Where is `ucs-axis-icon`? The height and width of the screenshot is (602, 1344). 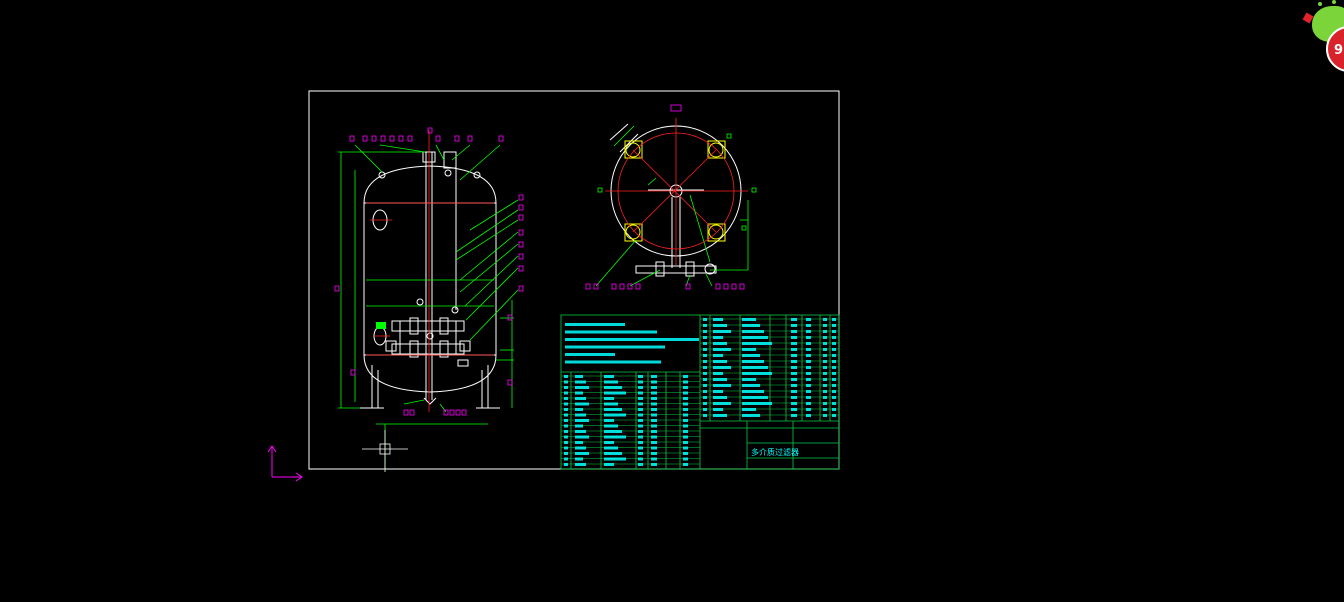 ucs-axis-icon is located at coordinates (285, 463).